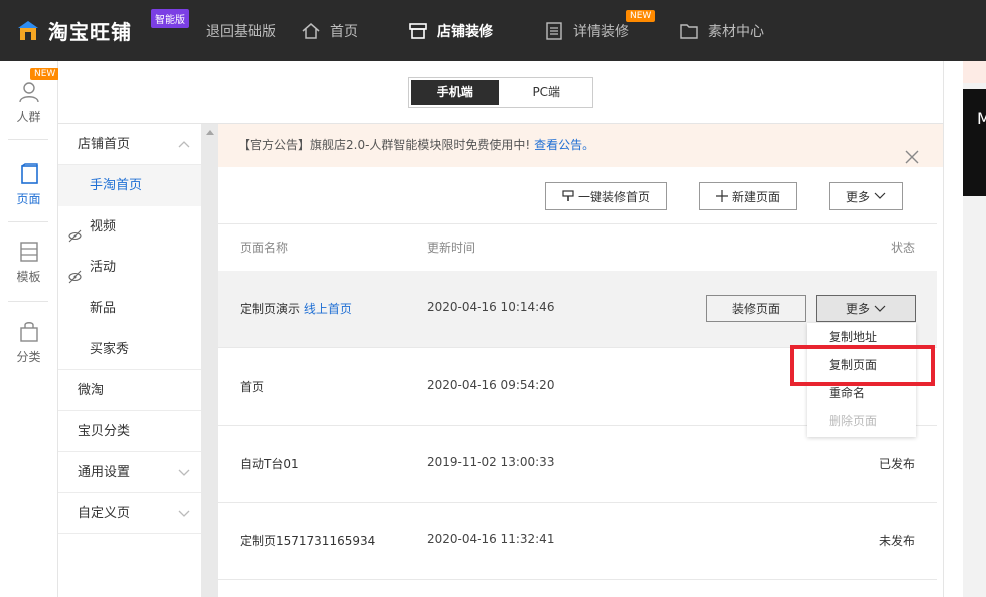  What do you see at coordinates (264, 248) in the screenshot?
I see `column-header-name: 页面名称` at bounding box center [264, 248].